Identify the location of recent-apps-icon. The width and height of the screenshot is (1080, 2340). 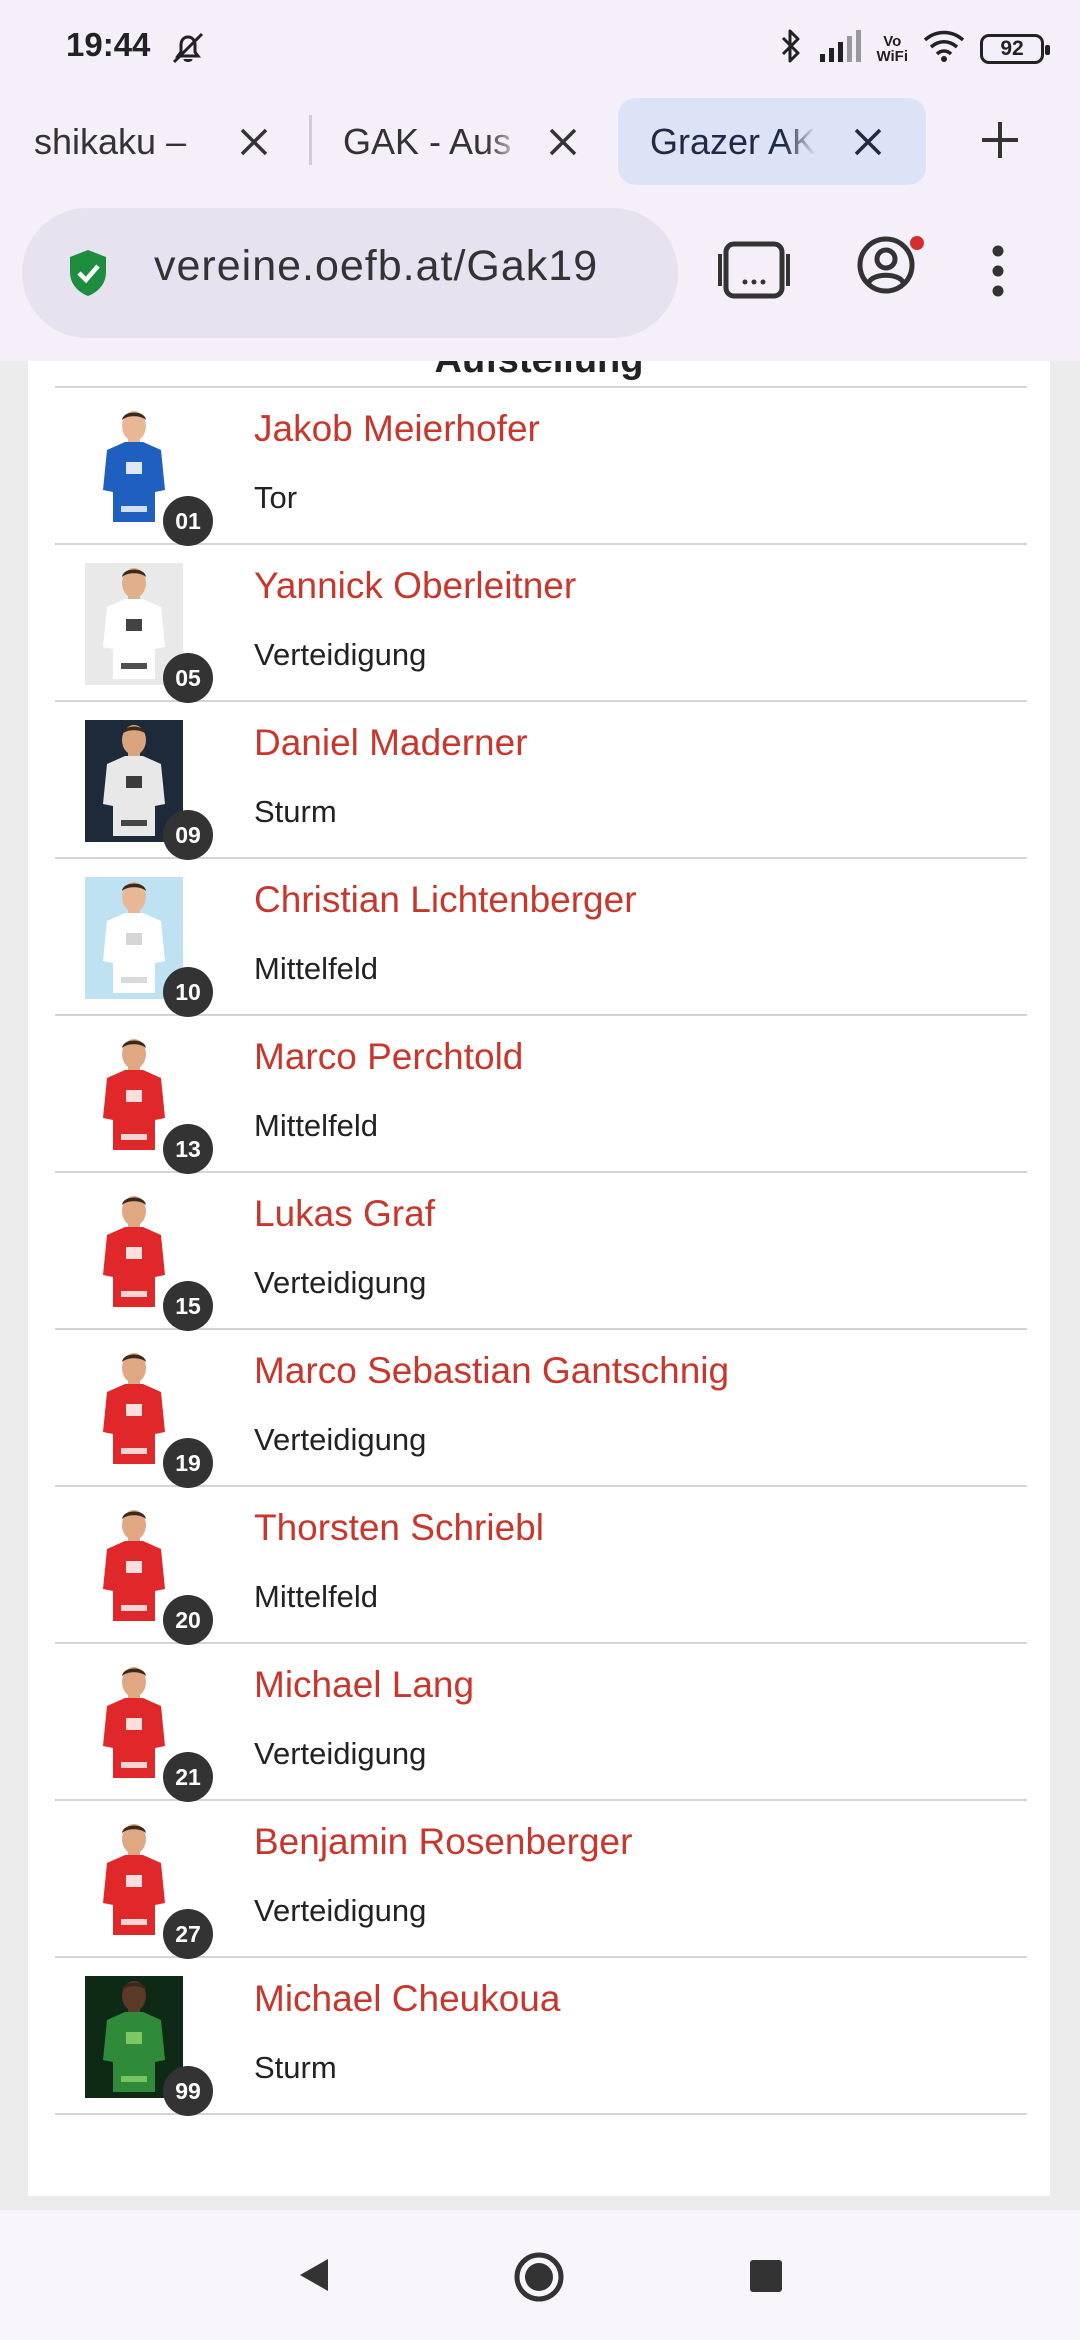
(766, 2278).